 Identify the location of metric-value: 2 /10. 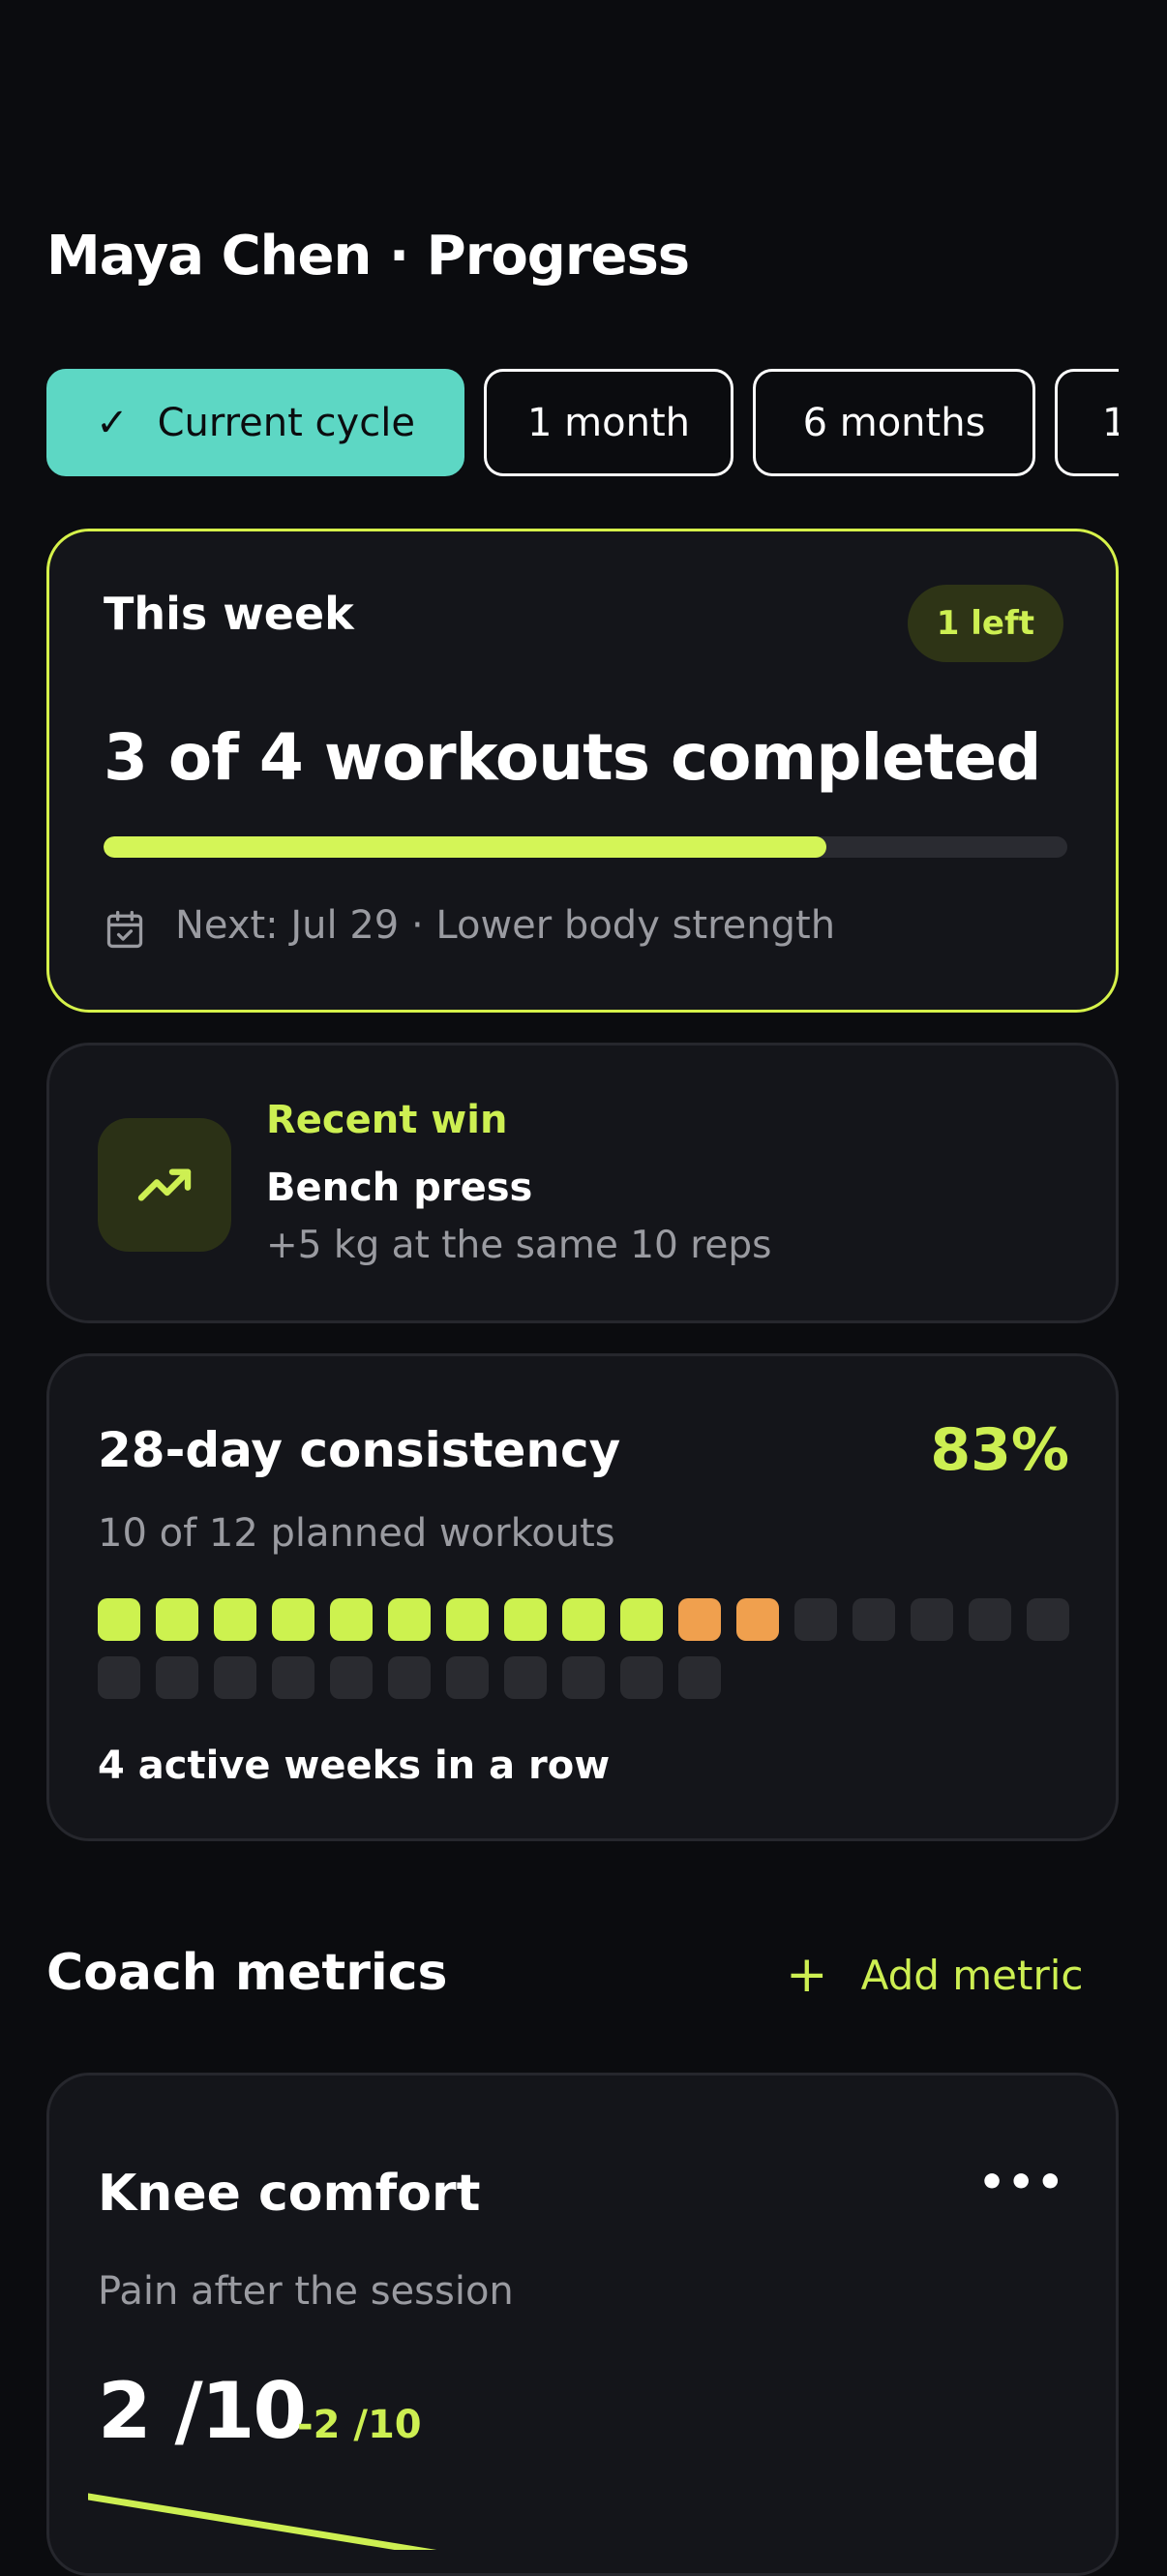
(202, 2411).